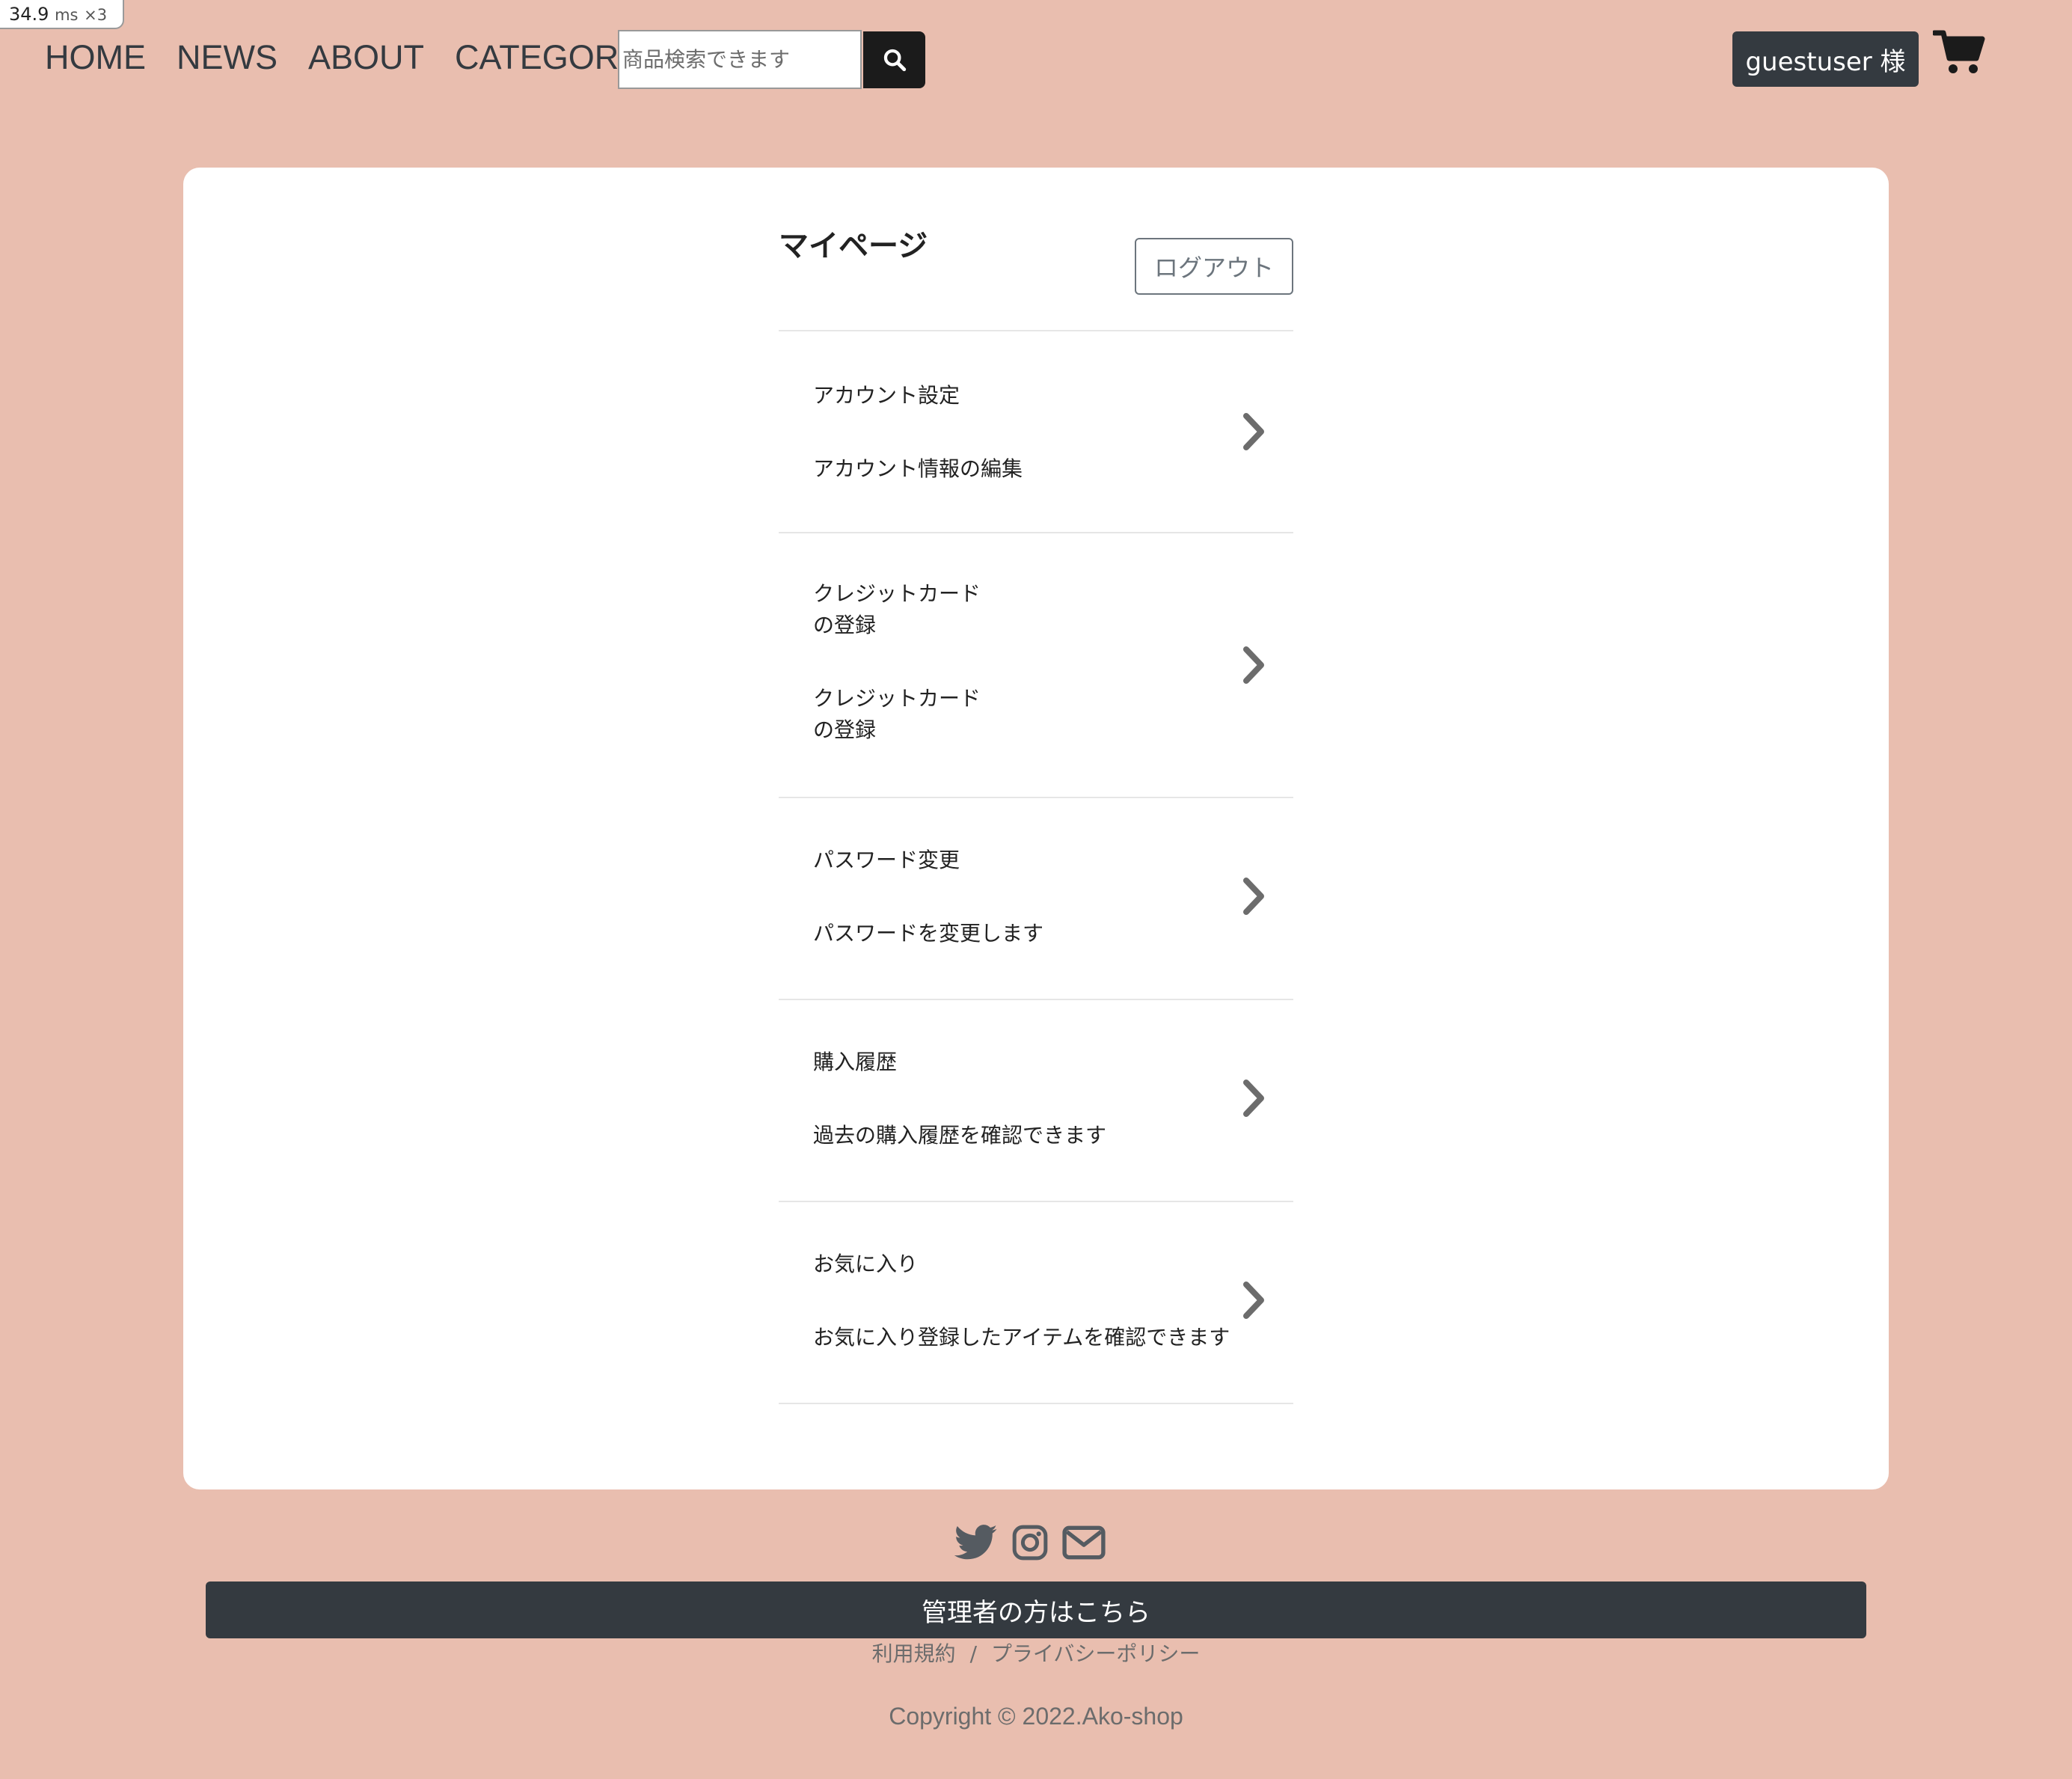 The height and width of the screenshot is (1779, 2072). Describe the element at coordinates (1036, 432) in the screenshot. I see `menu-item-account: アカウント設定 アカウント情報の編集` at that location.